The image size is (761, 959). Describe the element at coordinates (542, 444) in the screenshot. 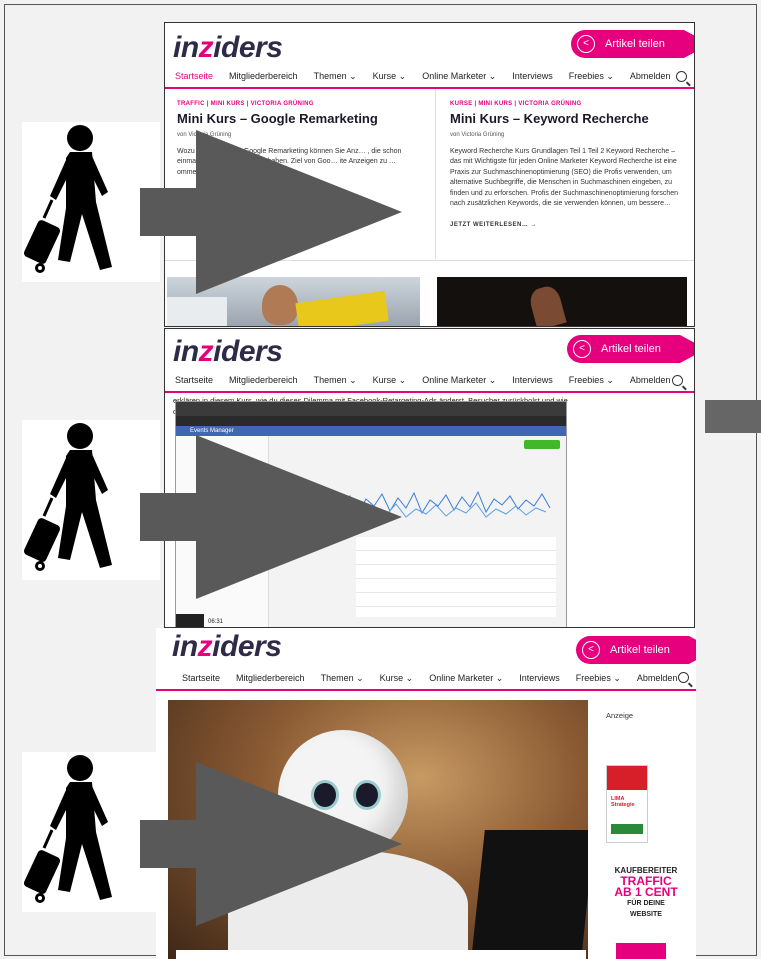

I see `create-event-button` at that location.